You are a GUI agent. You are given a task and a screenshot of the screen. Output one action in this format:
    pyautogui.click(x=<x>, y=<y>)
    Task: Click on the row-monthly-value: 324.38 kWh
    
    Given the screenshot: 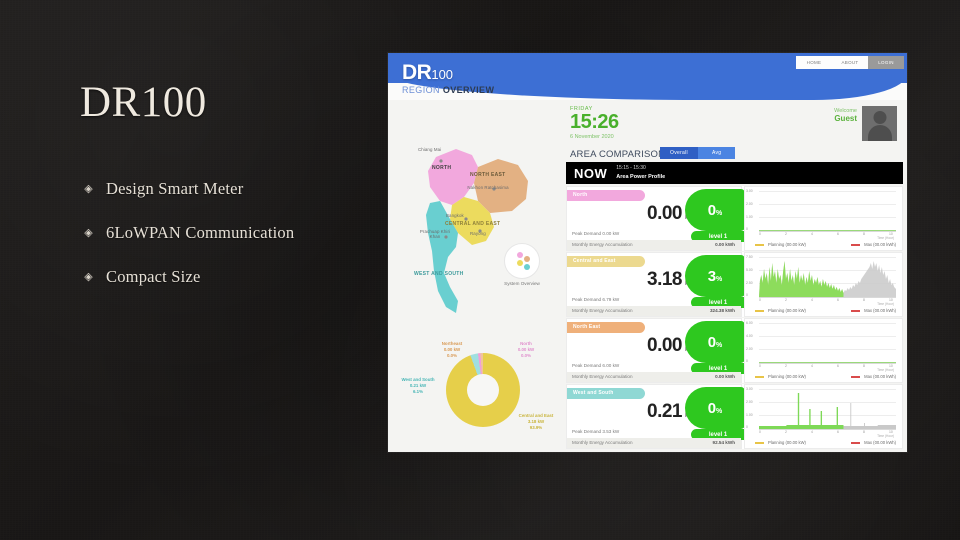 What is the action you would take?
    pyautogui.click(x=722, y=310)
    